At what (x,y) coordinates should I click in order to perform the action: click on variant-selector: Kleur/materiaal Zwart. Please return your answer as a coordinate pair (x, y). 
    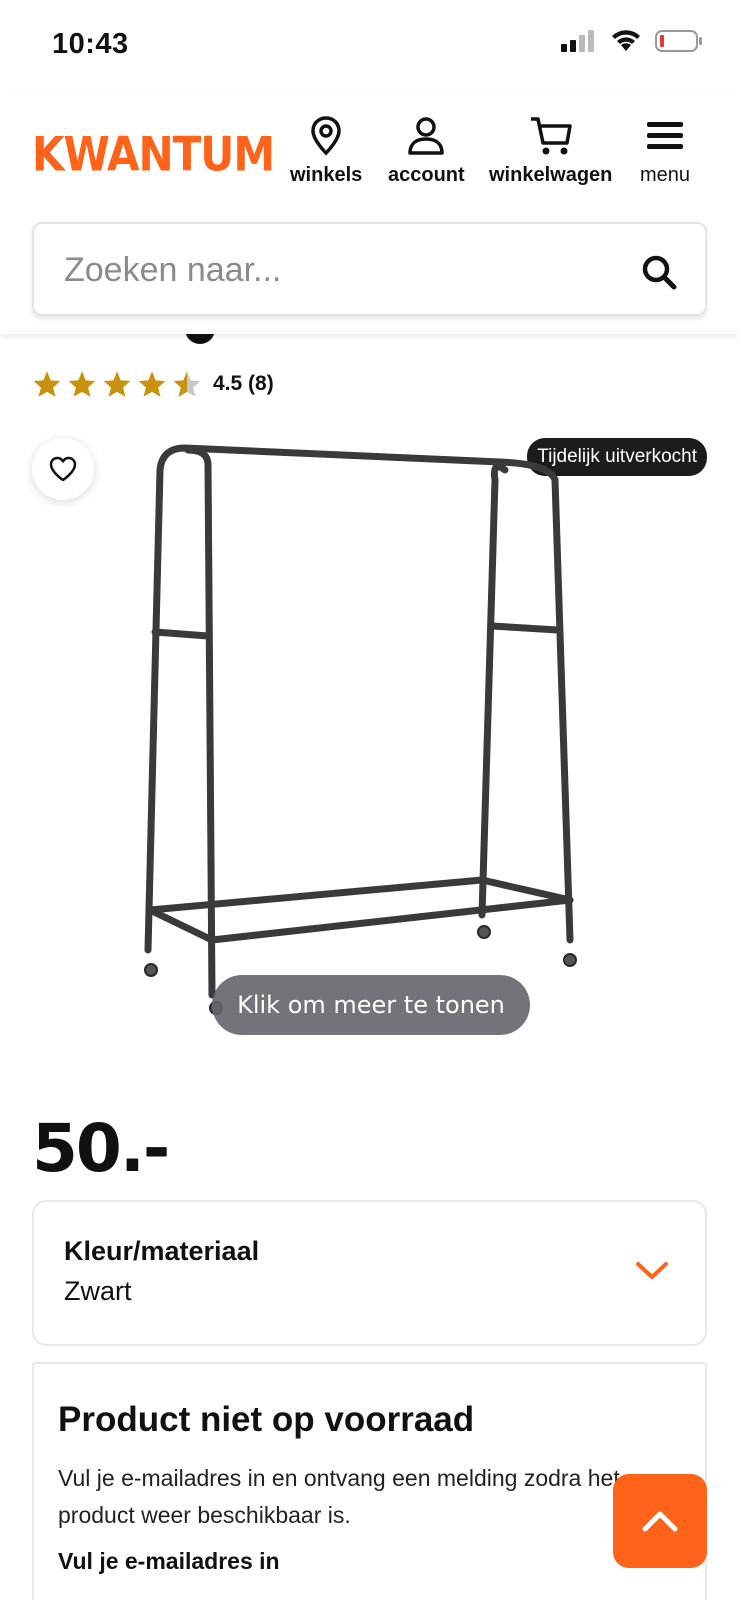
    Looking at the image, I should click on (369, 1273).